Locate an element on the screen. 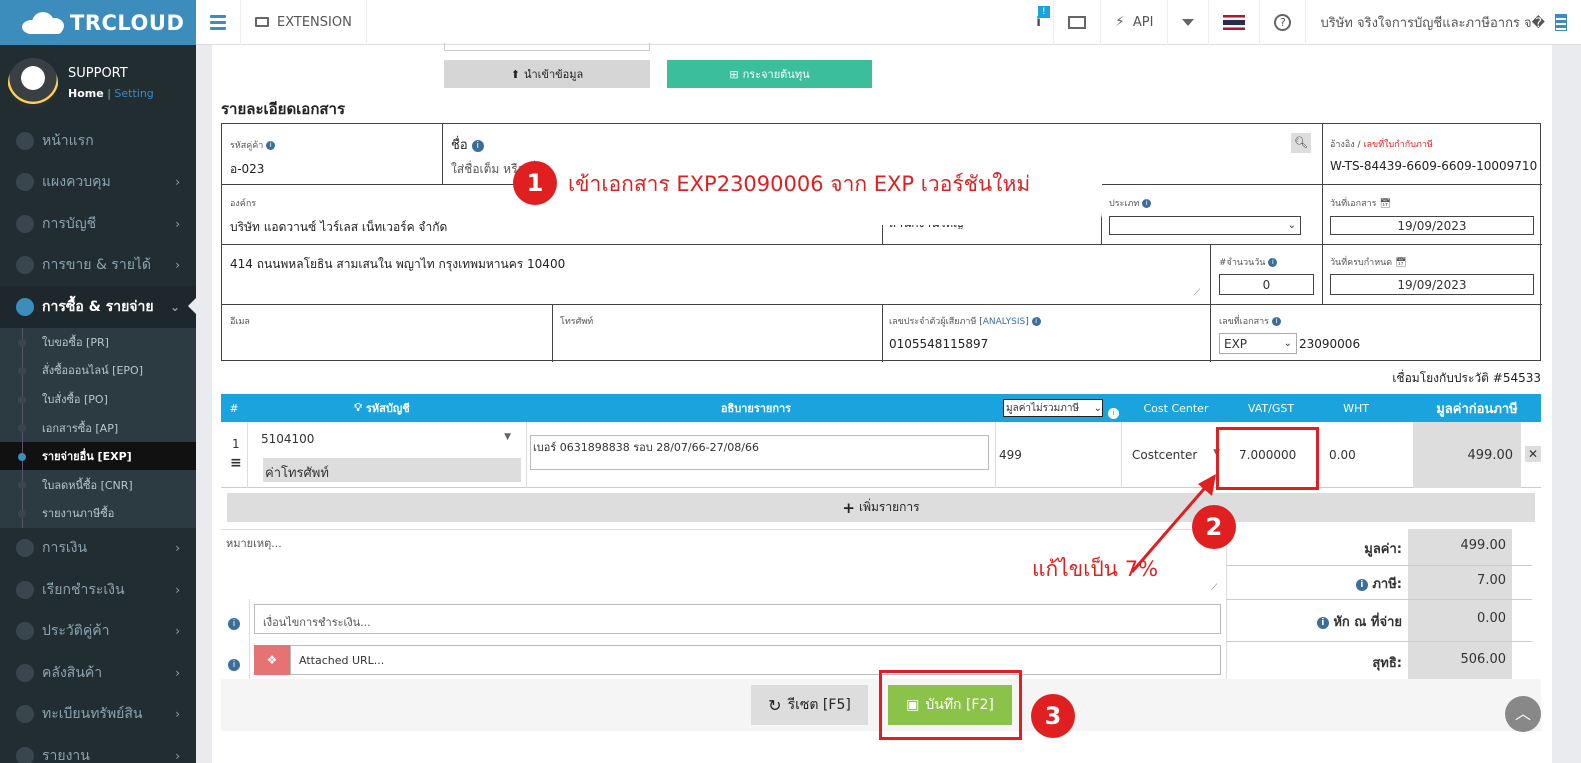 The height and width of the screenshot is (763, 1581). dropbox-icon: ❖ is located at coordinates (272, 660).